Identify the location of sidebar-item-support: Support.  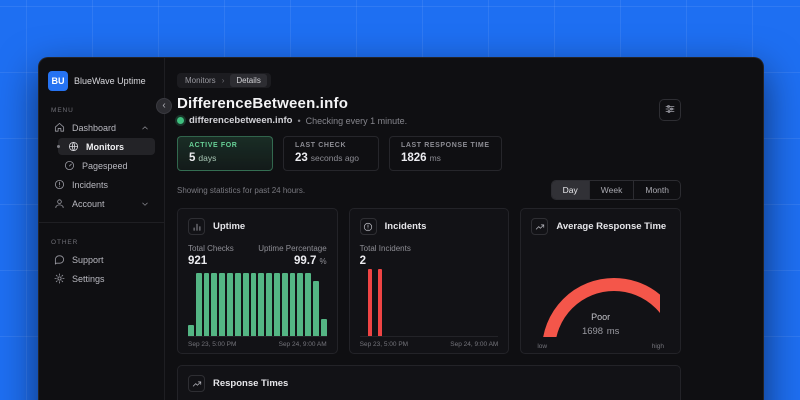
(101, 259).